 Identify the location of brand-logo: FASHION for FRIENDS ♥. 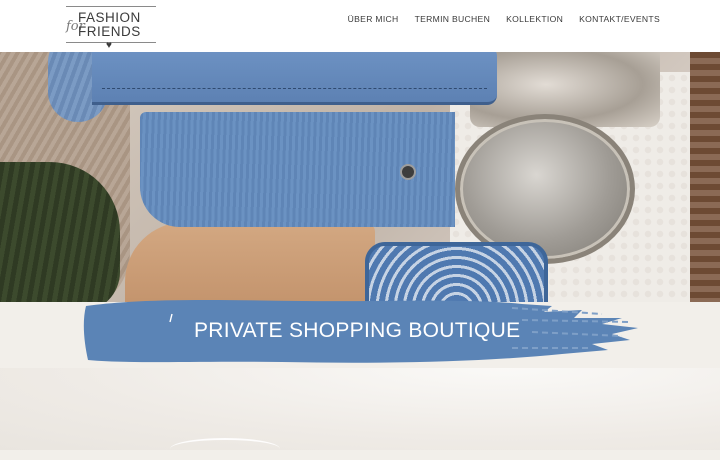
(111, 27).